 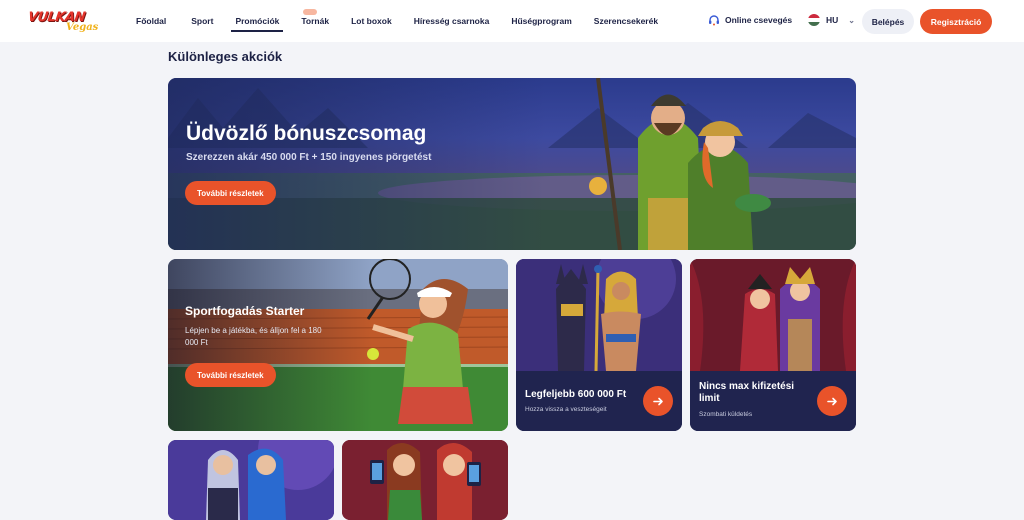 I want to click on no-limit-description: Szombati küldetés, so click(x=726, y=414).